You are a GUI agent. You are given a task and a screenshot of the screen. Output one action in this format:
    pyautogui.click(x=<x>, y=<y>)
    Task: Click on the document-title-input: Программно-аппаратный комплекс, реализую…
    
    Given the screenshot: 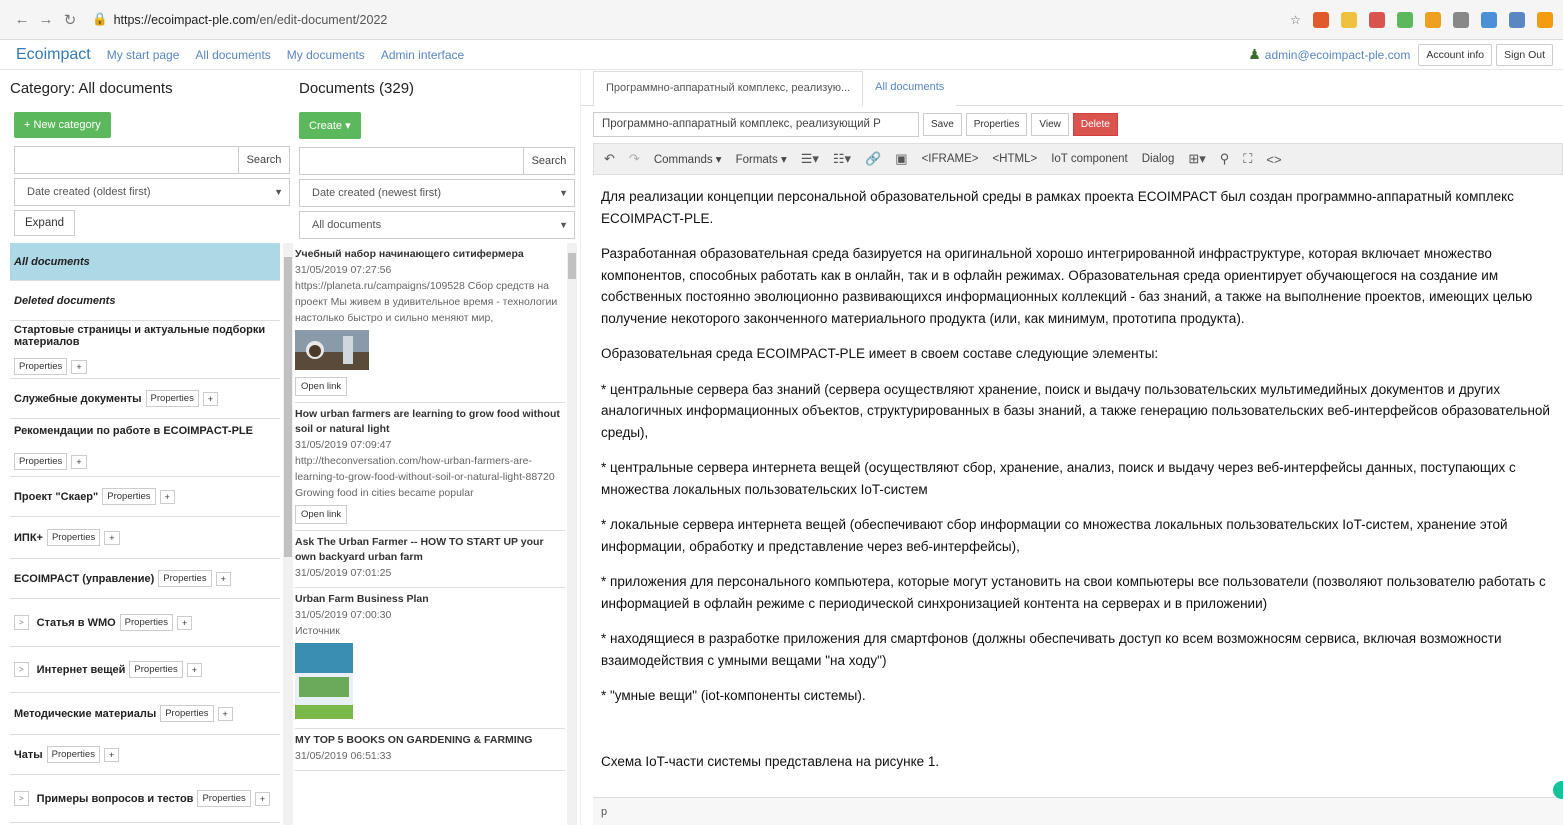 What is the action you would take?
    pyautogui.click(x=756, y=124)
    